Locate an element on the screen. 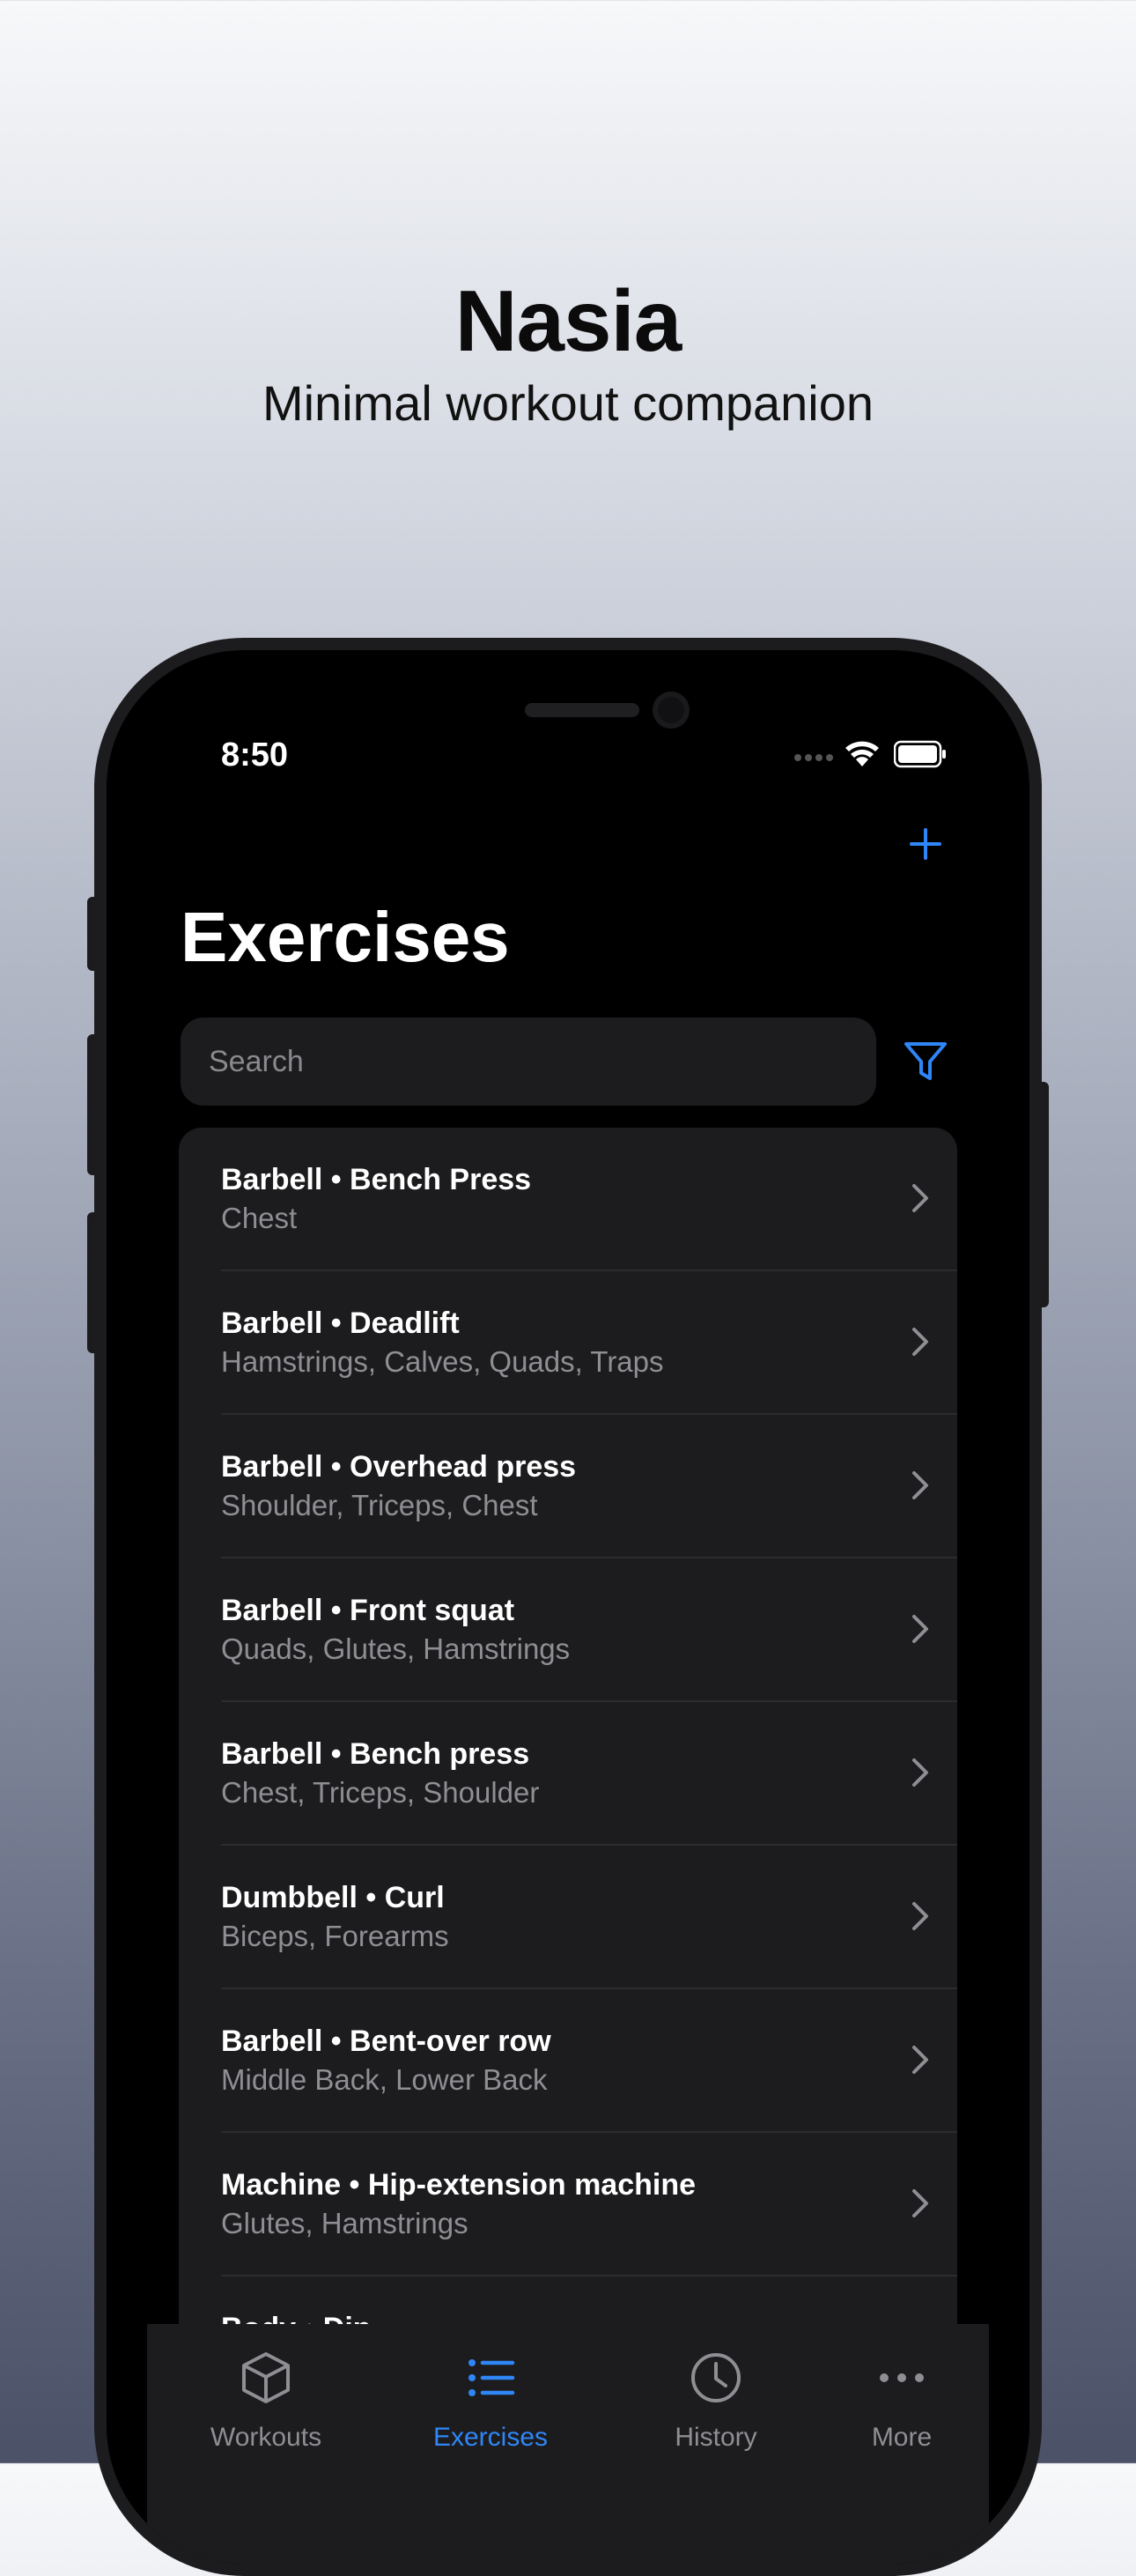 The width and height of the screenshot is (1136, 2576). exercise-title: Barbell • Overhead press is located at coordinates (399, 1467).